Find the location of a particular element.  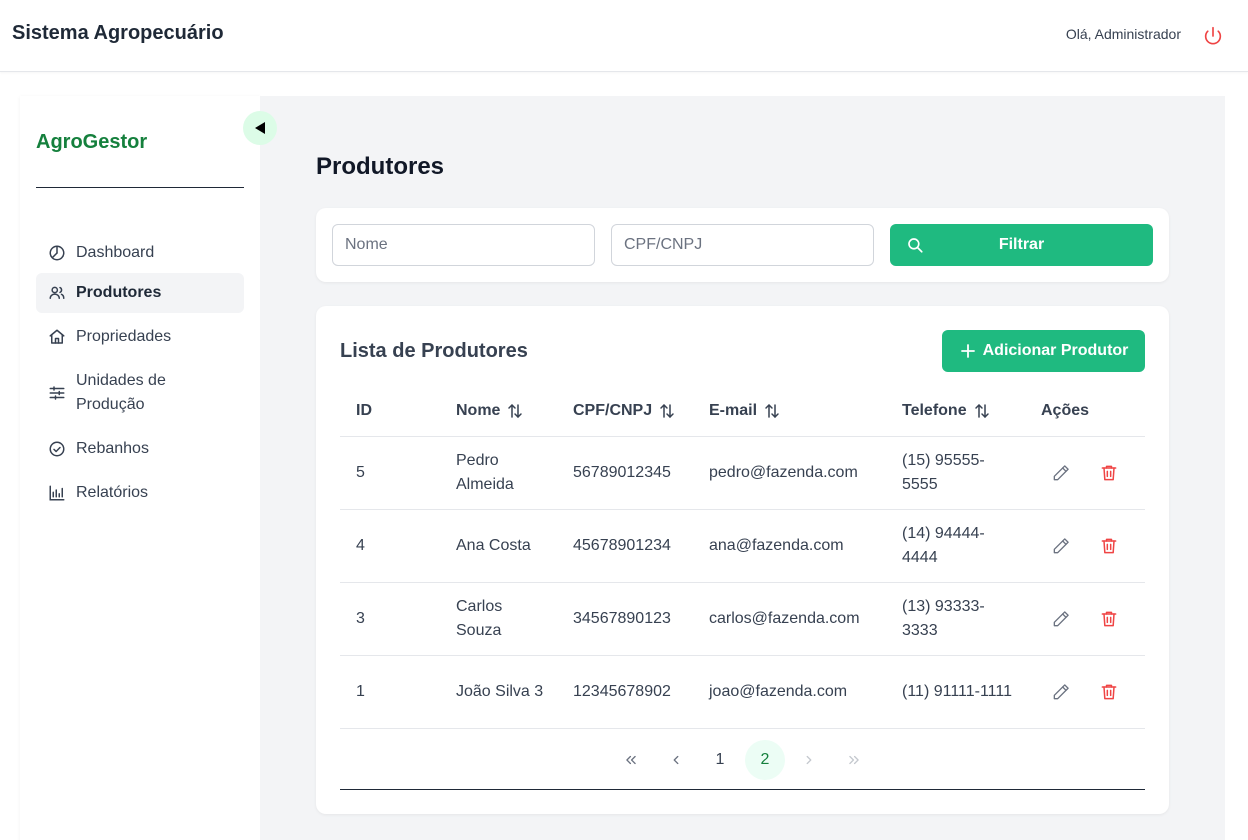

list-title: Lista de Produtores is located at coordinates (434, 351).